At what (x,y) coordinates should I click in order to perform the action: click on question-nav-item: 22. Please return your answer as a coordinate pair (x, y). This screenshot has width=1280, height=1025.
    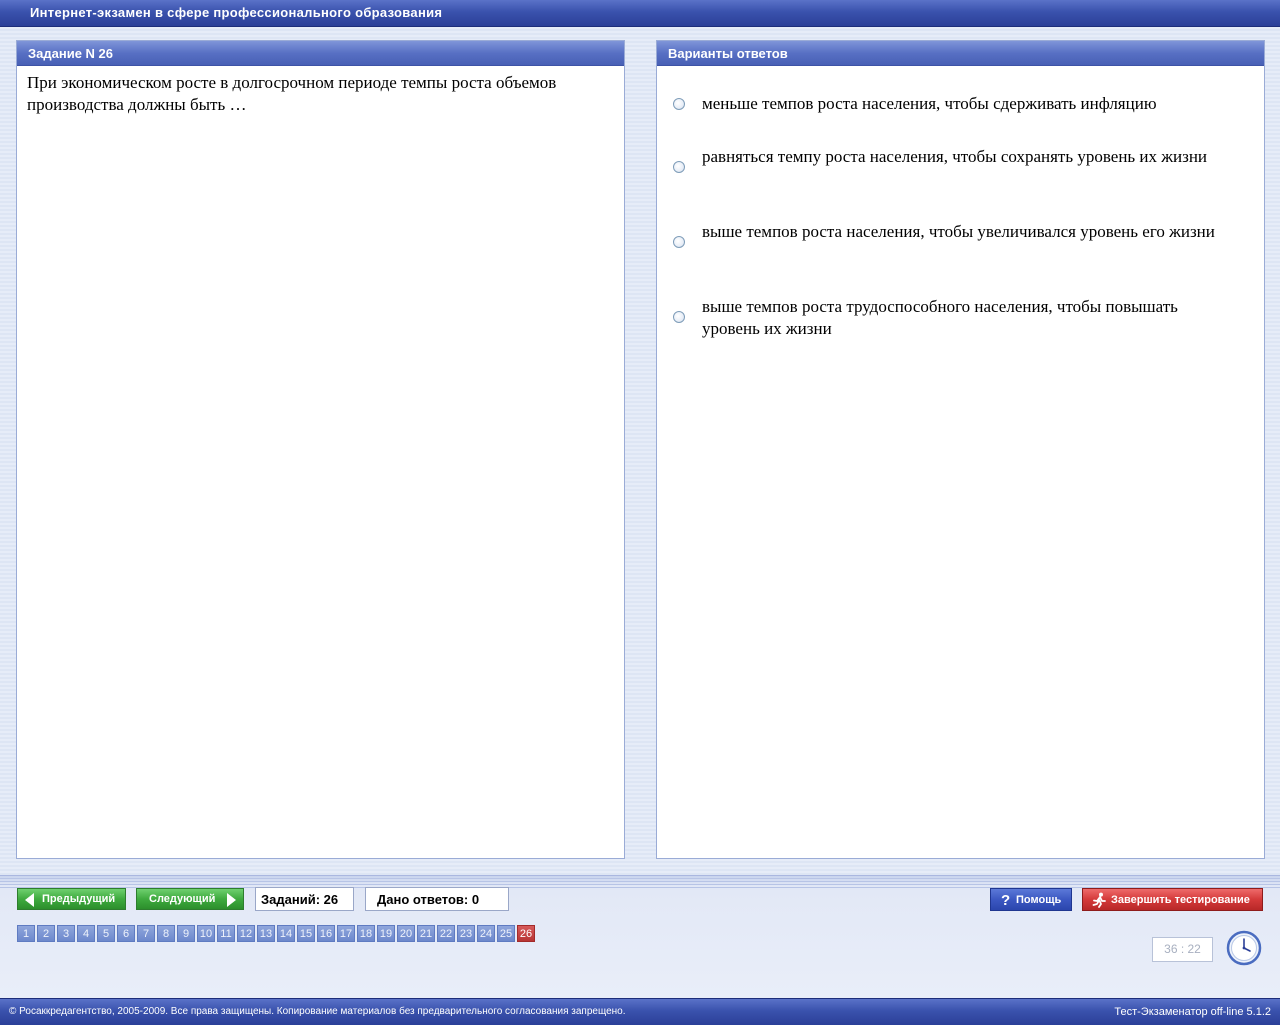
    Looking at the image, I should click on (446, 933).